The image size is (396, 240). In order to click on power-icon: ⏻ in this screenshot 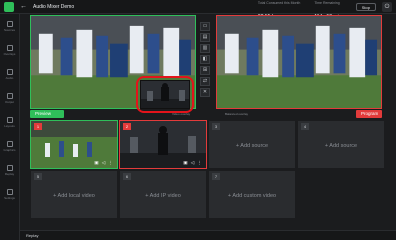, I will do `click(387, 7)`.